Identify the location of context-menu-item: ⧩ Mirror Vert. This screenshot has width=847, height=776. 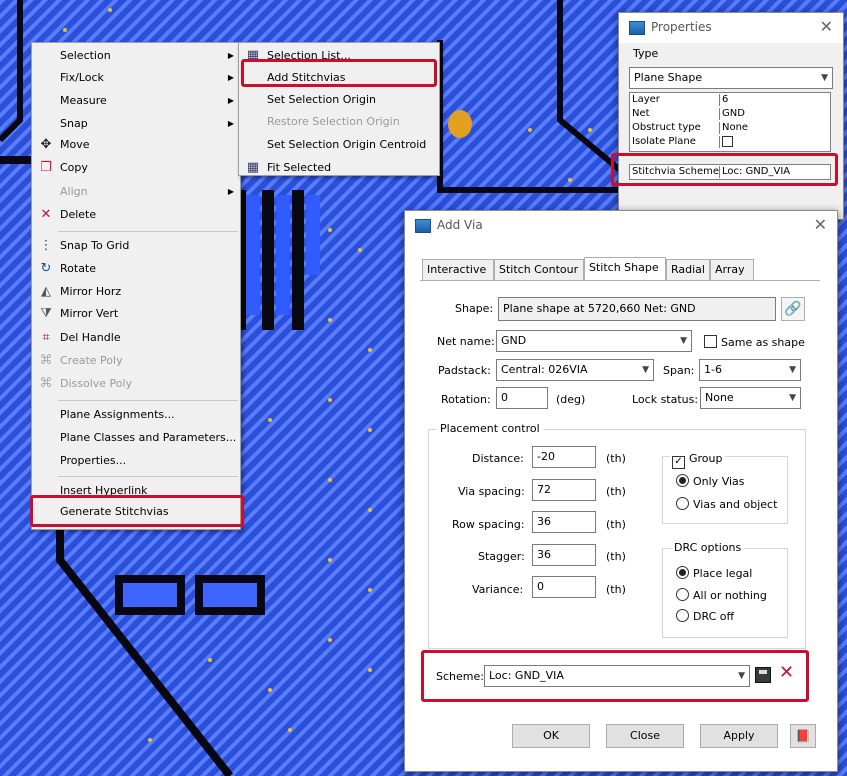
(136, 314).